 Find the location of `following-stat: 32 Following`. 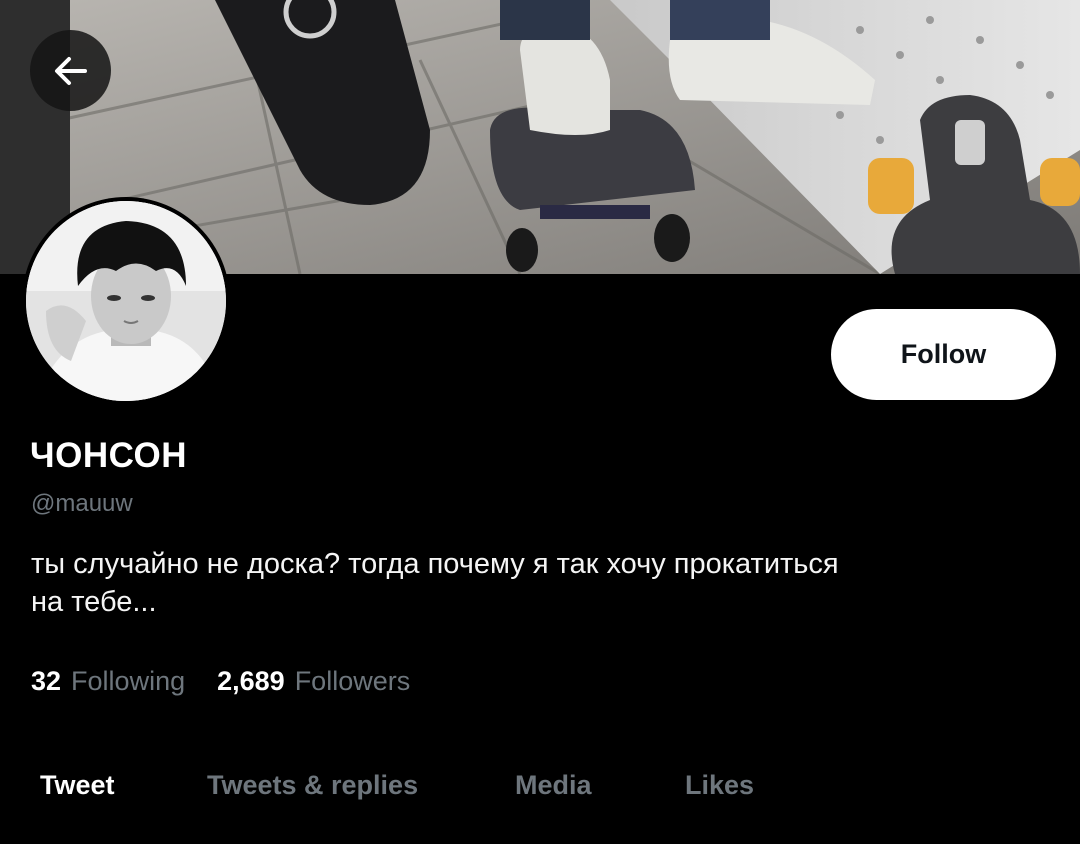

following-stat: 32 Following is located at coordinates (108, 681).